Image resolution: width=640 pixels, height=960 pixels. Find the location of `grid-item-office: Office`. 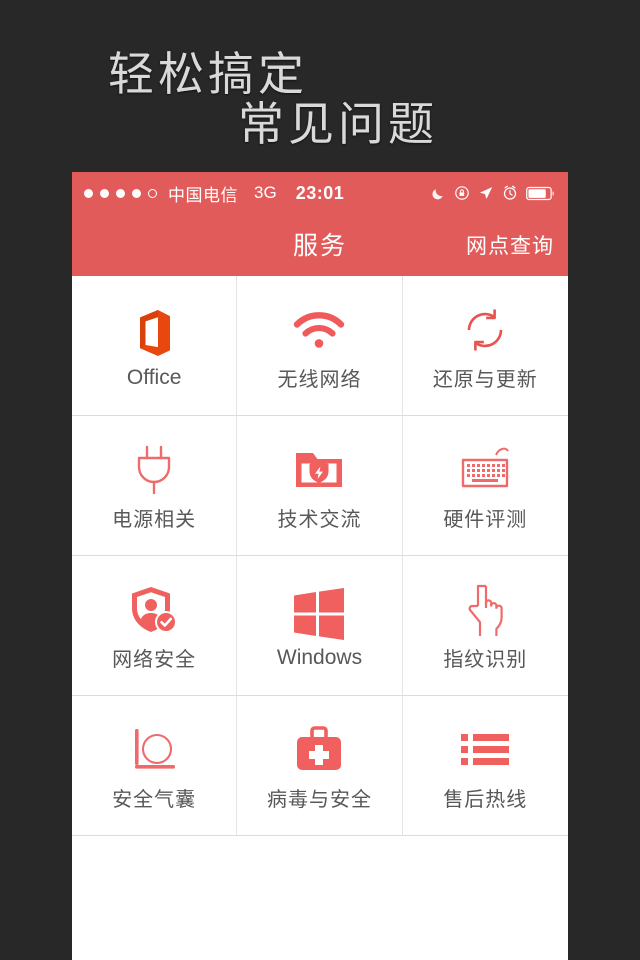

grid-item-office: Office is located at coordinates (155, 346).